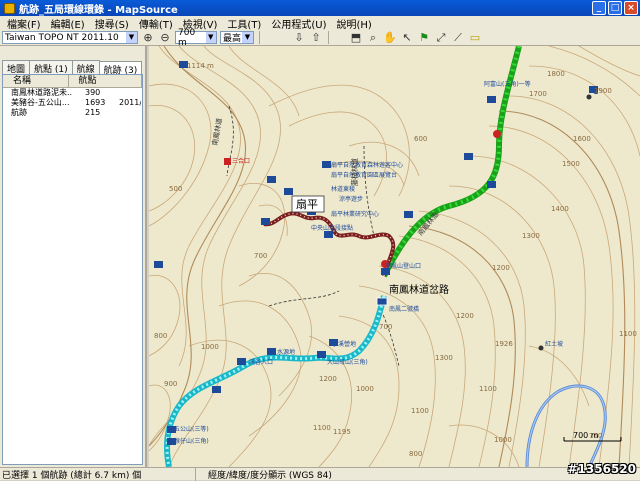  Describe the element at coordinates (130, 102) in the screenshot. I see `track-extra: 2011/` at that location.